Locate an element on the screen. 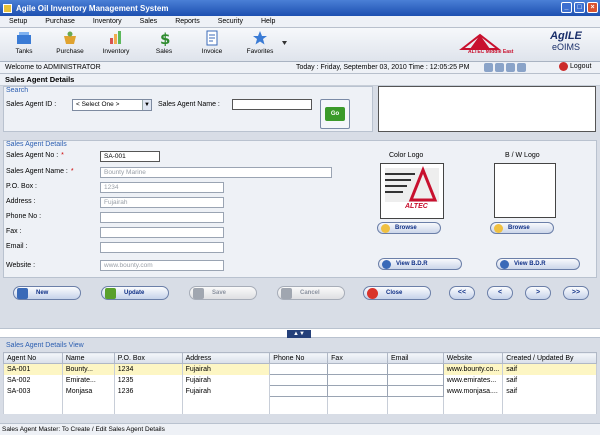  save-icon is located at coordinates (198, 293).